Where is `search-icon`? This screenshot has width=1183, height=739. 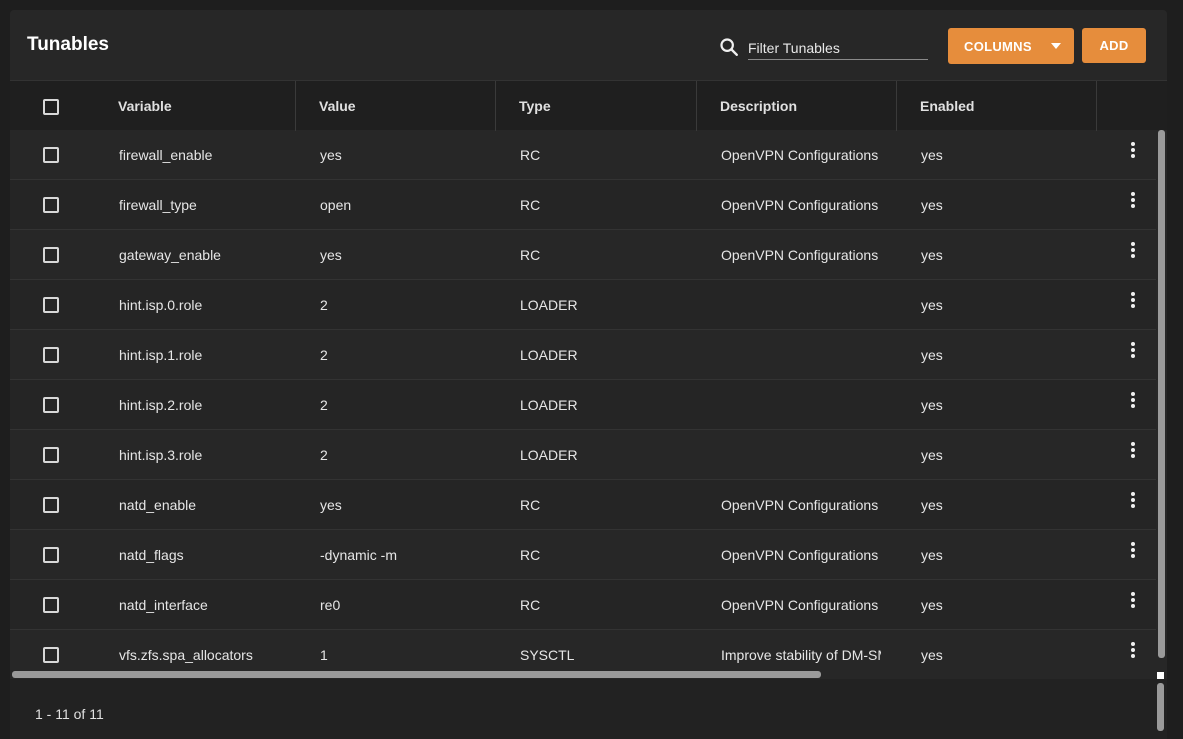
search-icon is located at coordinates (729, 47).